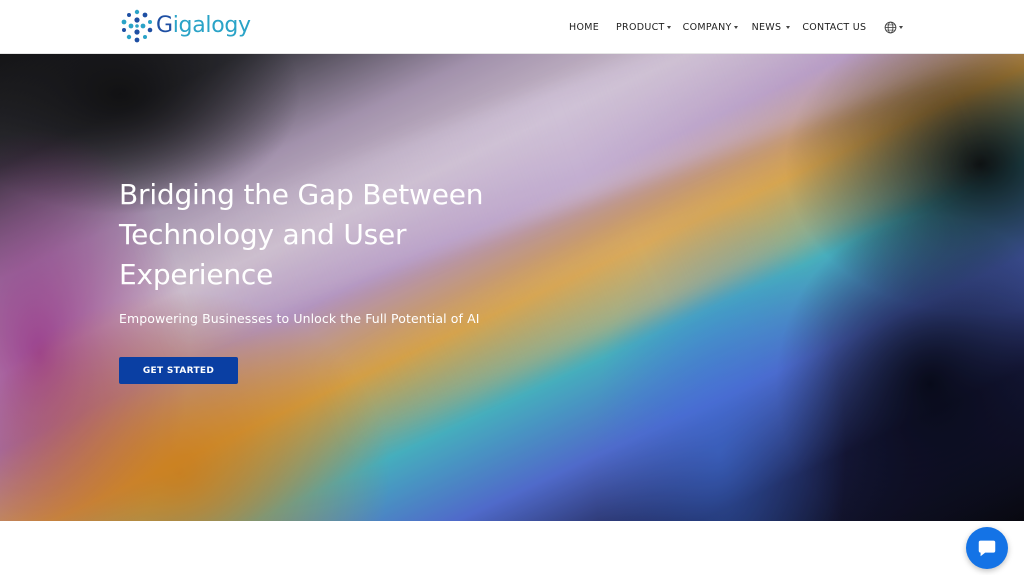 This screenshot has height=575, width=1024. I want to click on nav-company: COMPANY, so click(710, 27).